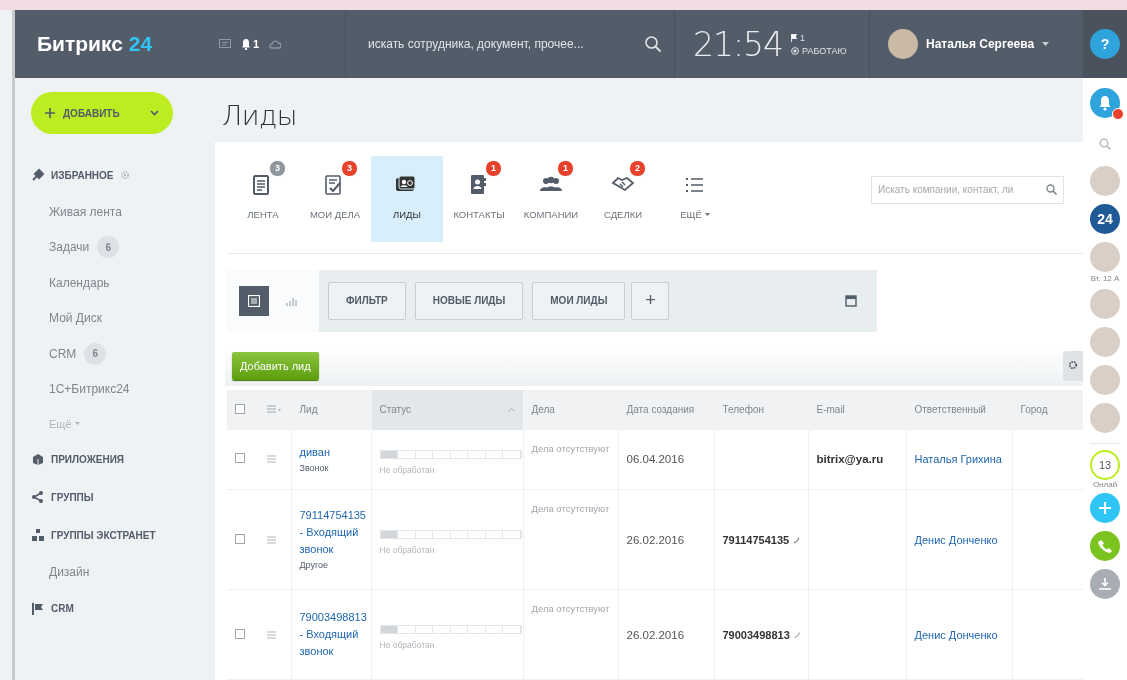 This screenshot has width=1127, height=680. Describe the element at coordinates (655, 539) in the screenshot. I see `date-text: 26.02.2016` at that location.